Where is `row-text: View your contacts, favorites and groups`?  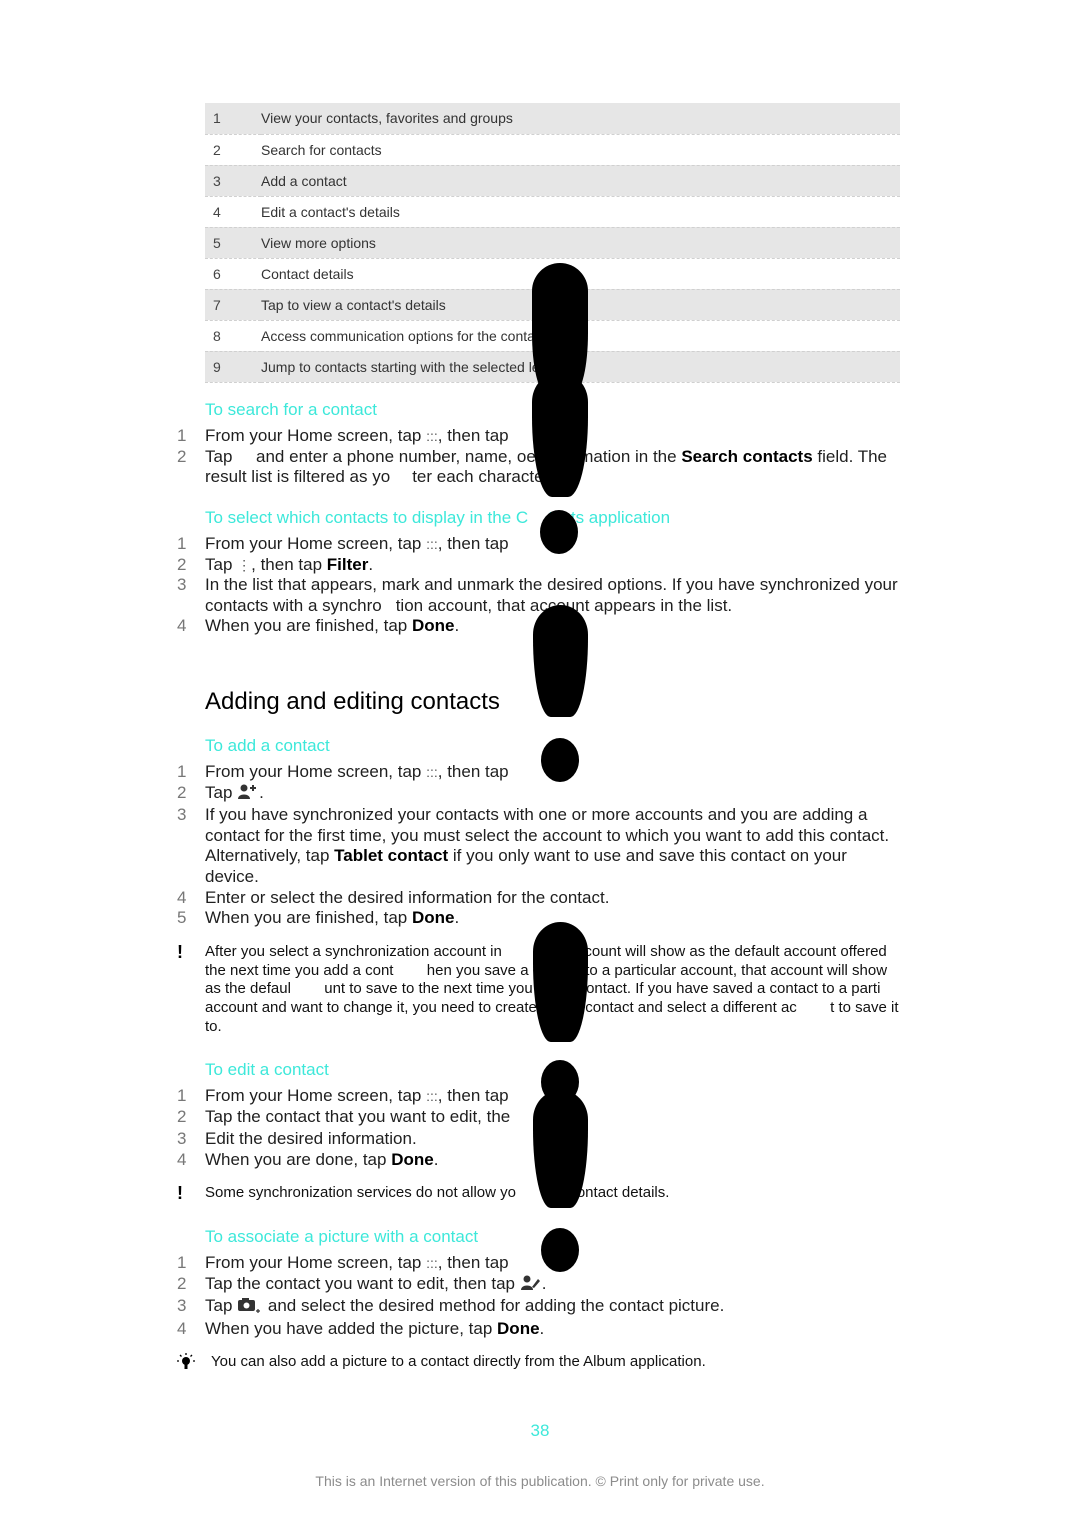 row-text: View your contacts, favorites and groups is located at coordinates (580, 119).